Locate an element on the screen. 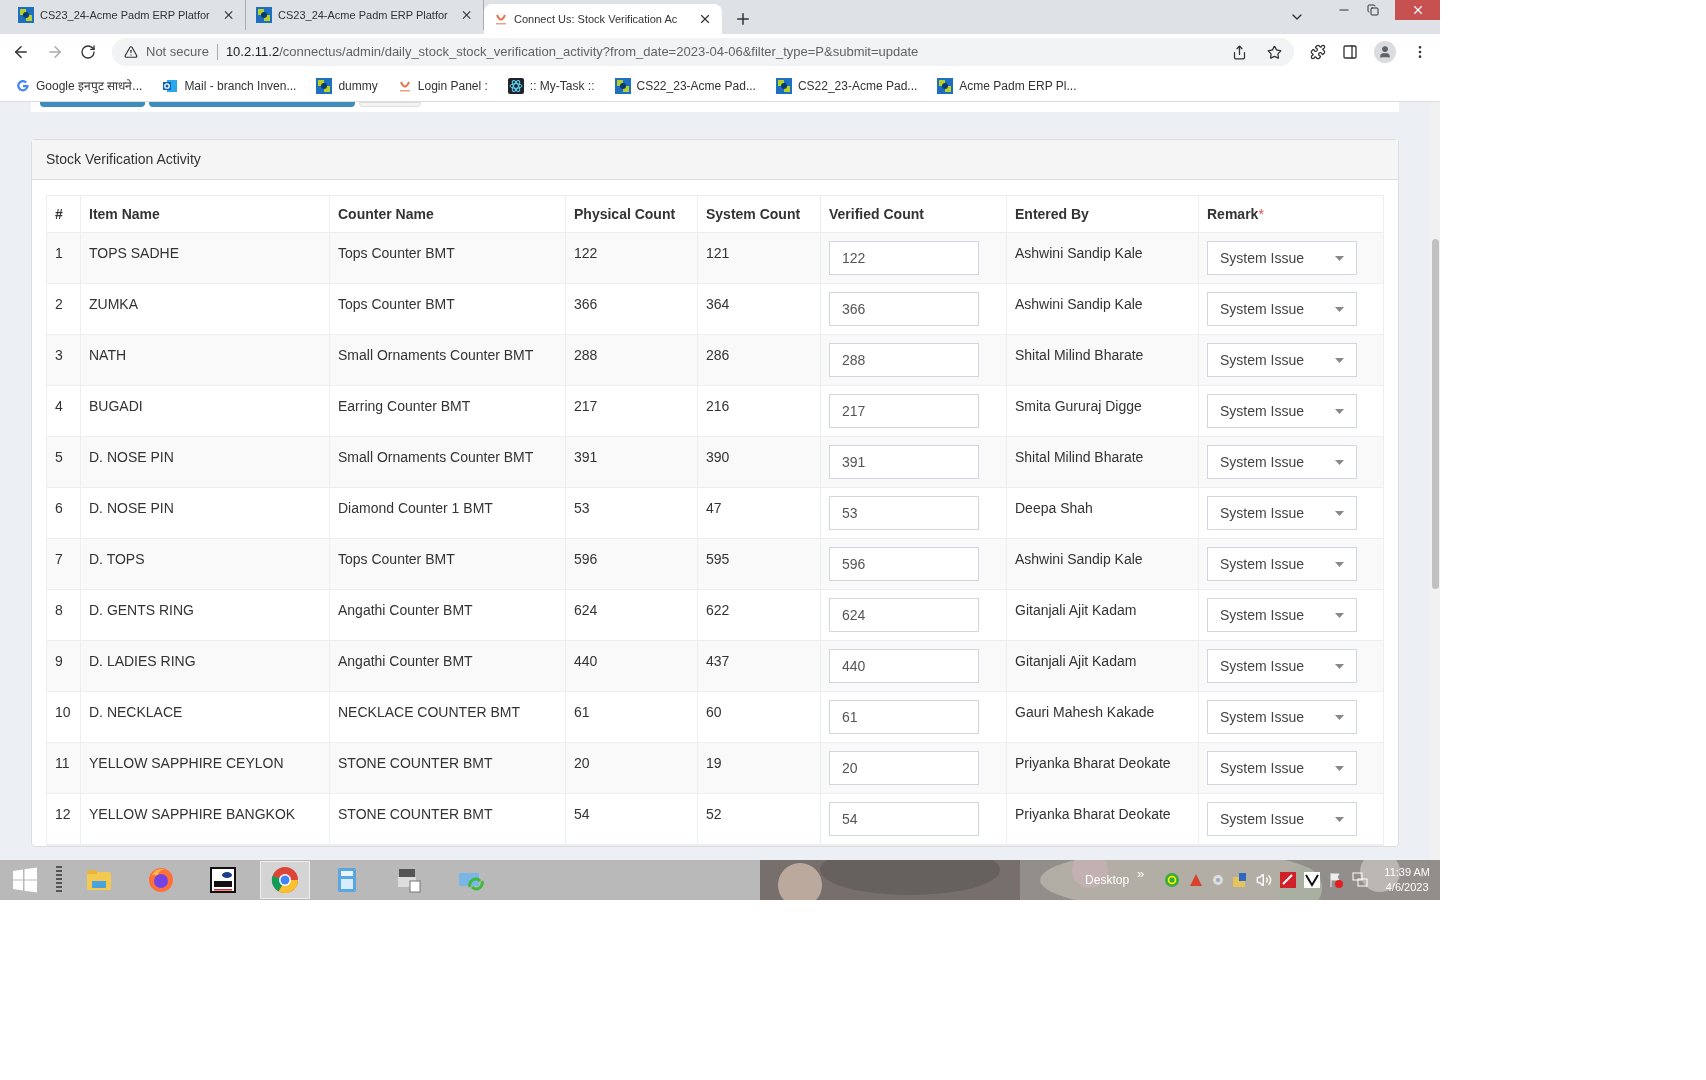 This screenshot has width=1706, height=1080. table-cell: Priyanka Bharat Deokate is located at coordinates (1093, 763).